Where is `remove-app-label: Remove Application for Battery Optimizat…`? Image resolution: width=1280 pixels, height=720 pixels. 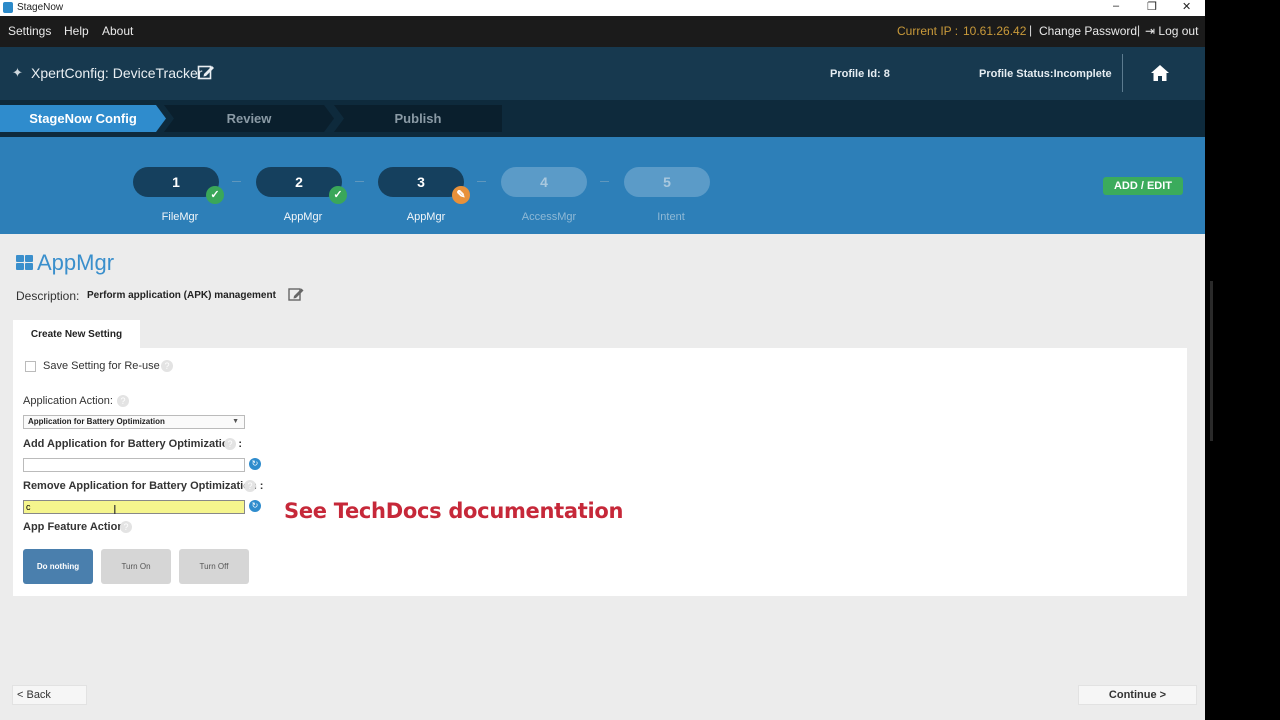
remove-app-label: Remove Application for Battery Optimizat… is located at coordinates (143, 486).